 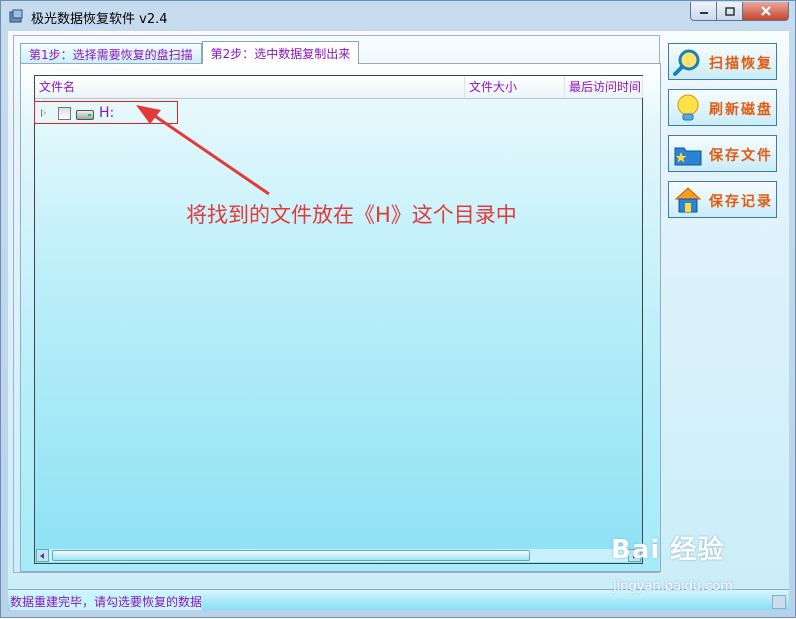 What do you see at coordinates (351, 215) in the screenshot?
I see `annotation-text: 将找到的文件放在《H》这个目录中` at bounding box center [351, 215].